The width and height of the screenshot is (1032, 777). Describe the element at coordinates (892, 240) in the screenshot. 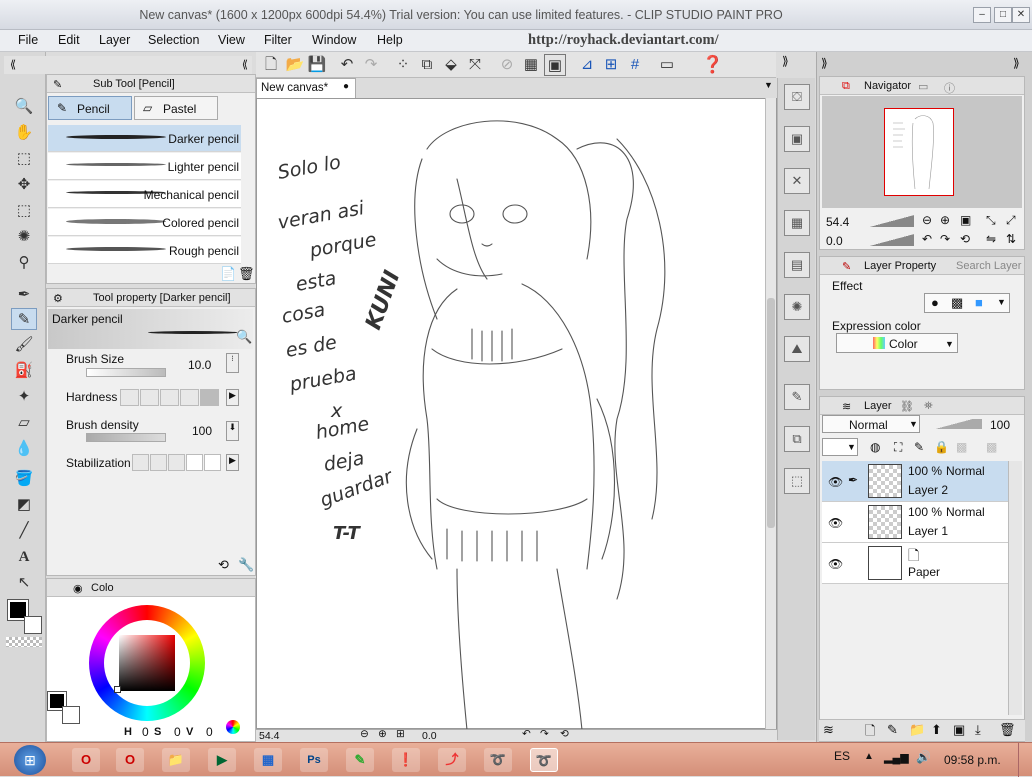

I see `navigator-rotation-slider` at that location.